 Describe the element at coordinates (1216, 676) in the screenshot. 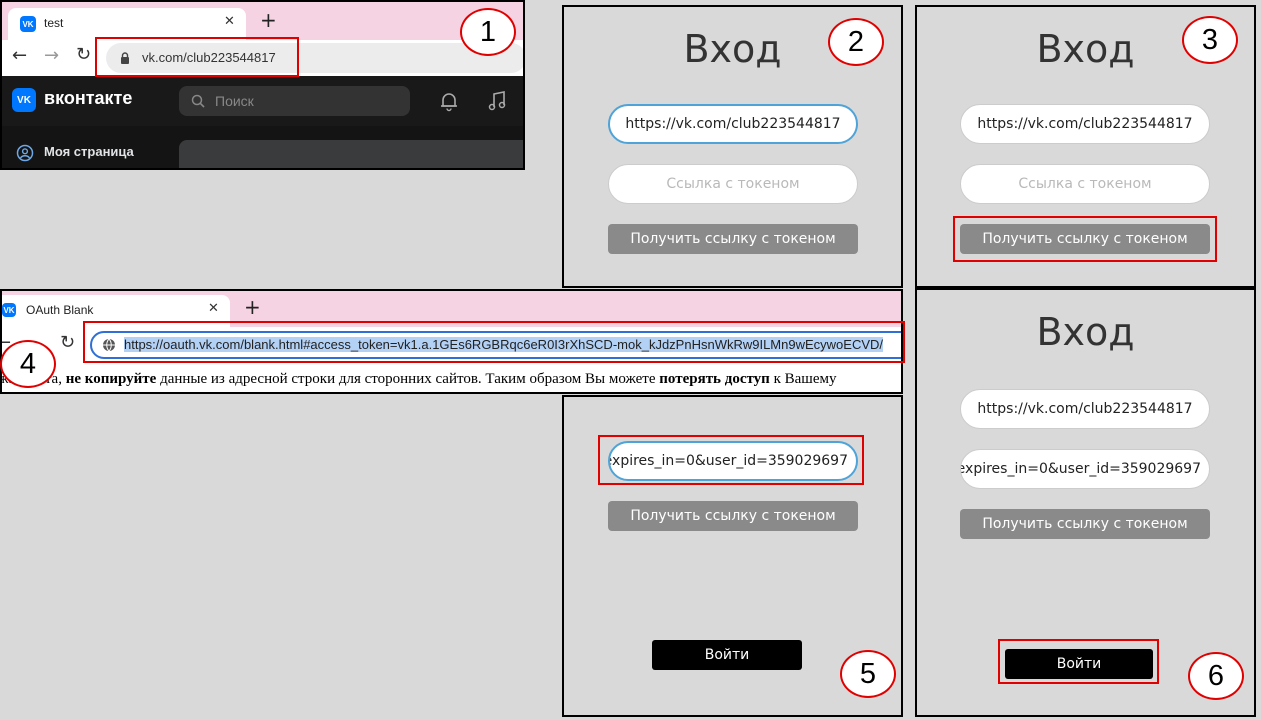

I see `step-number-6: 6` at that location.